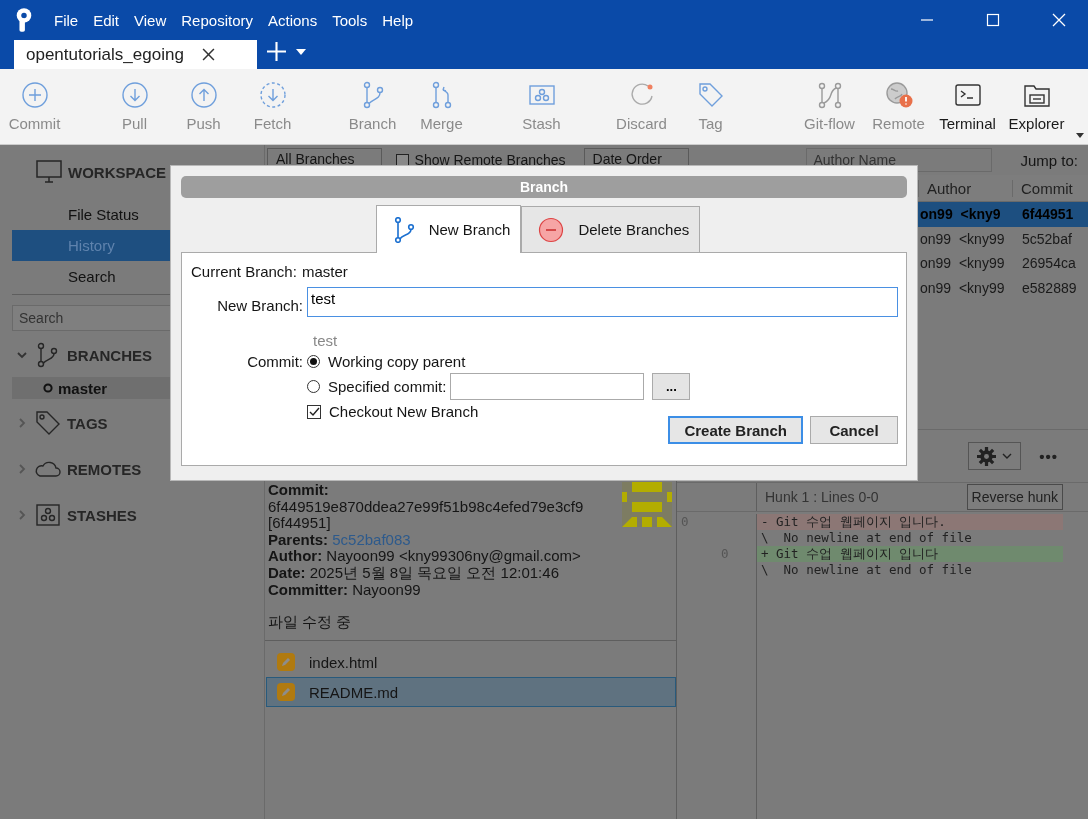 The image size is (1088, 819). I want to click on field-value: Nayoon99 <kny99306ny@gmail.com>, so click(453, 556).